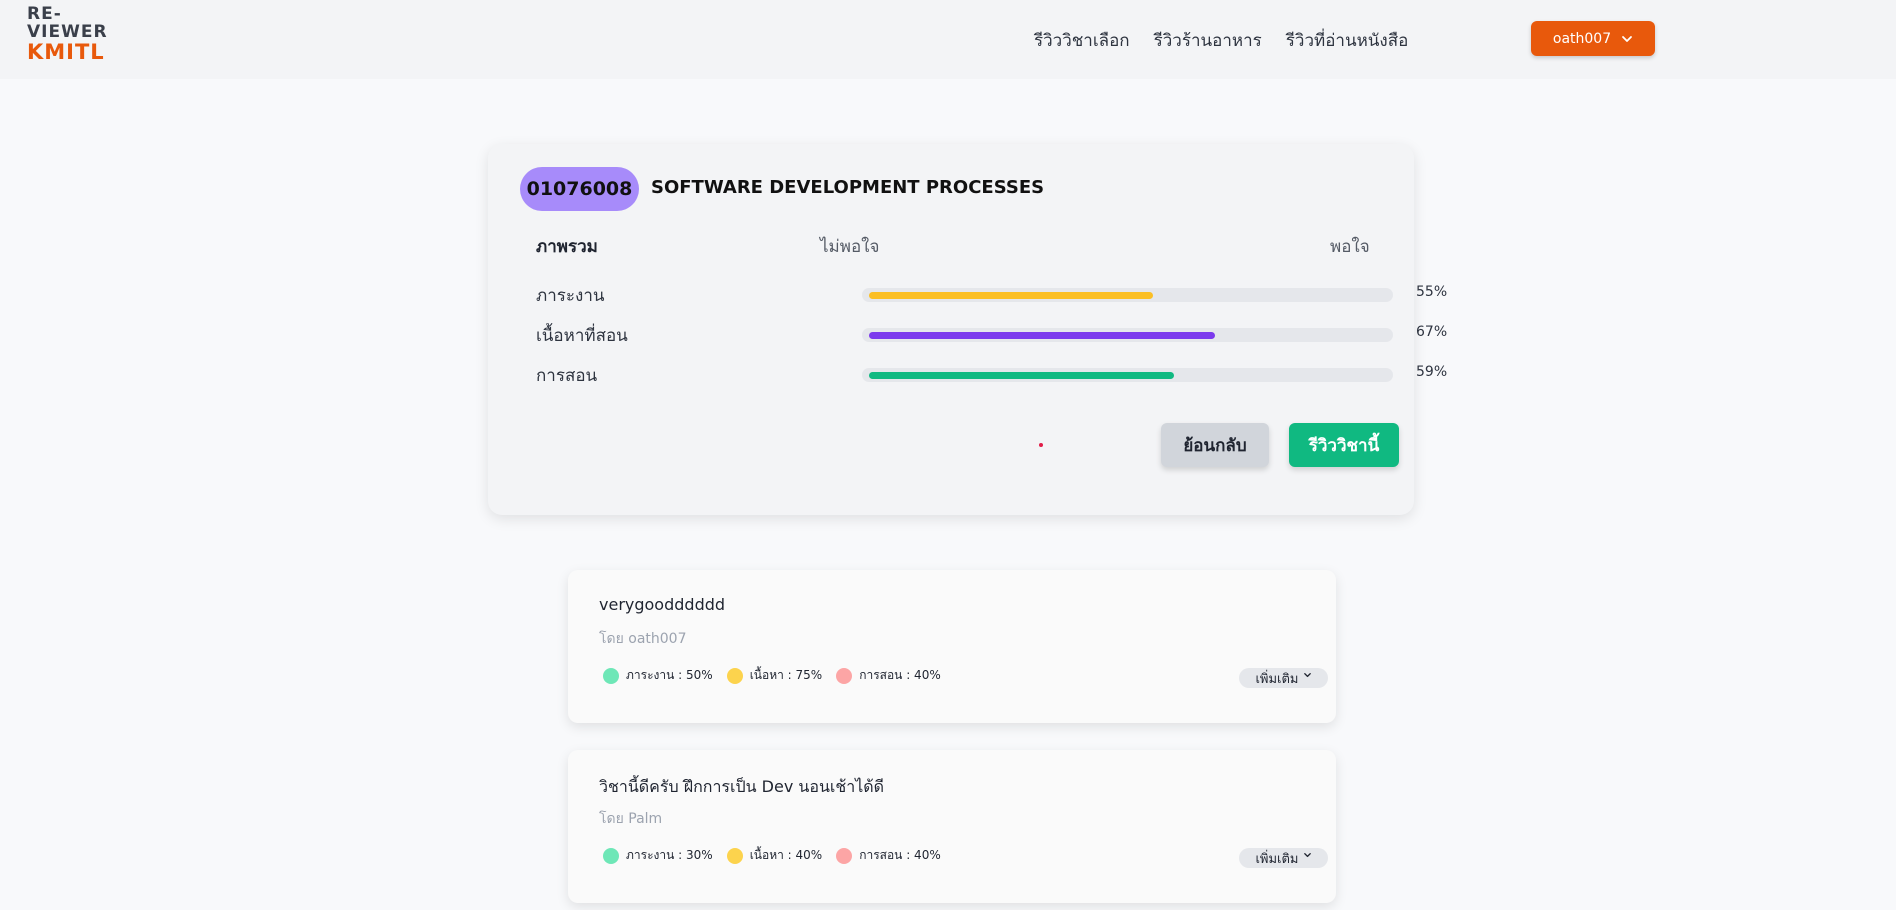  I want to click on rating-content: เนื้อหา : 40%, so click(774, 855).